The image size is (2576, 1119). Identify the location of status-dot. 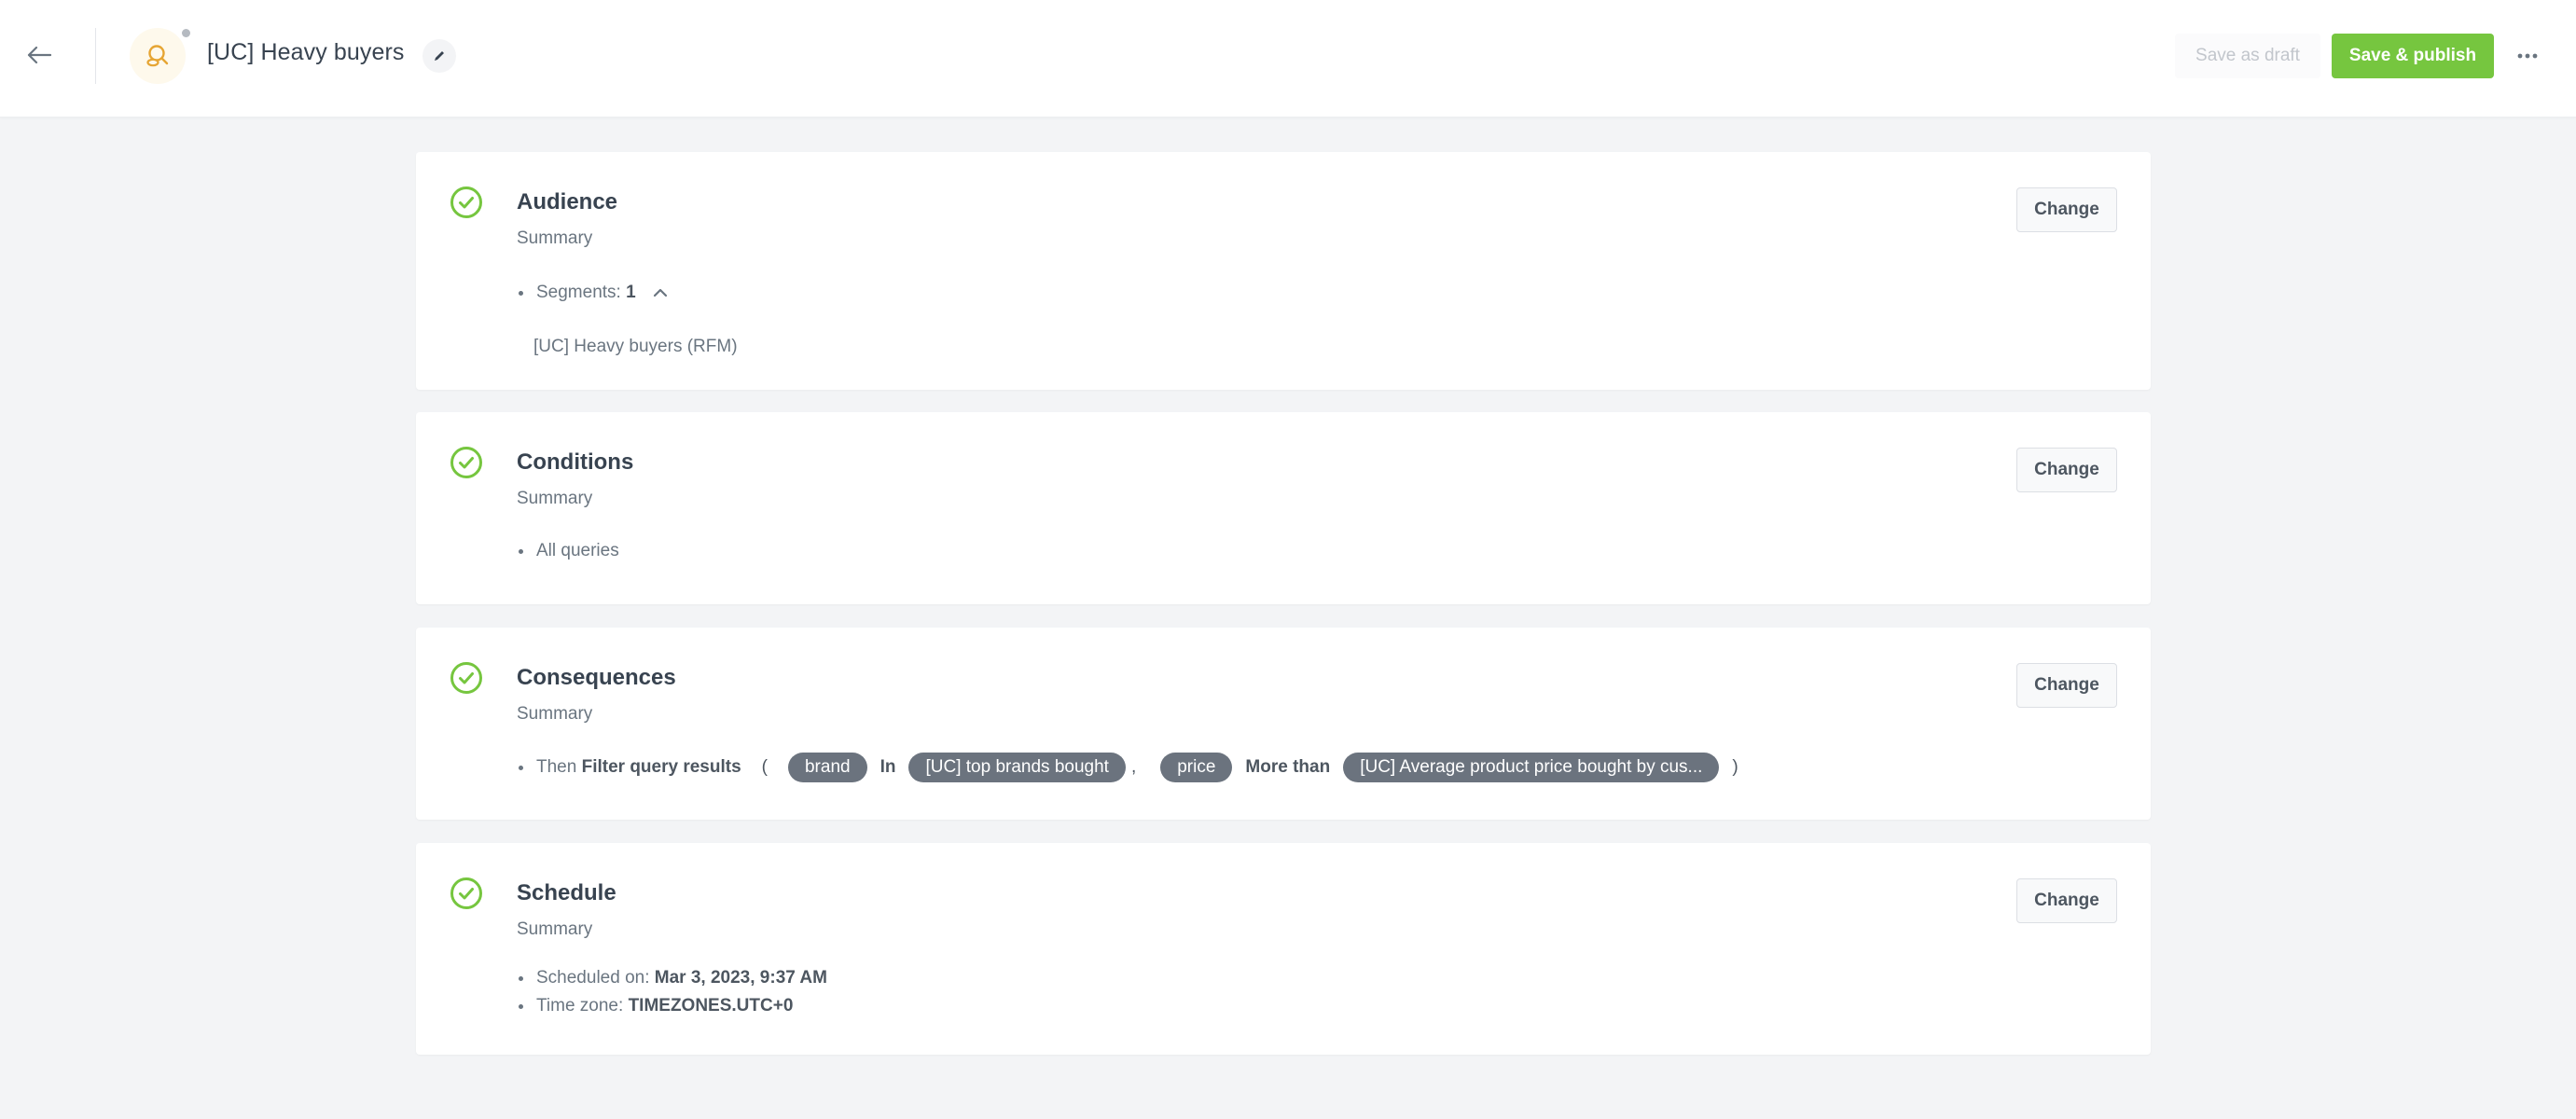
(186, 33).